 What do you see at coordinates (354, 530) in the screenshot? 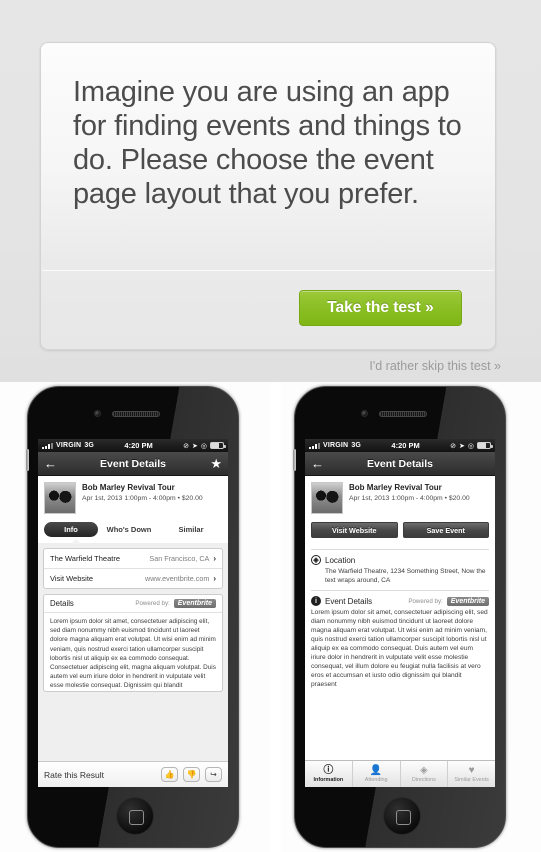
I see `visit-website-button: Visit Website` at bounding box center [354, 530].